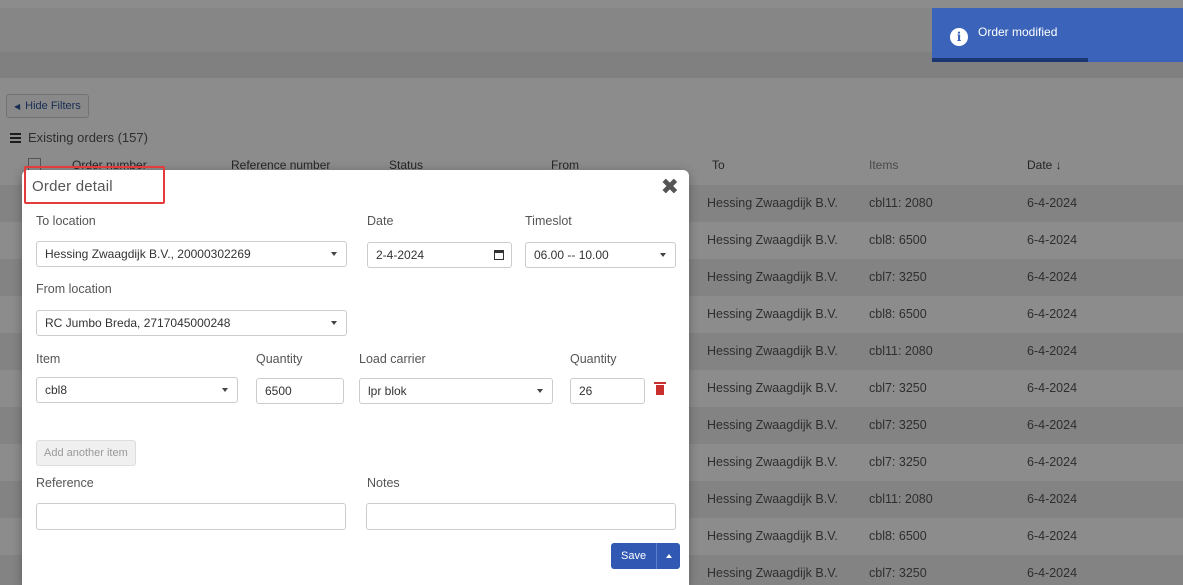 Image resolution: width=1183 pixels, height=585 pixels. What do you see at coordinates (607, 391) in the screenshot?
I see `carrier-quantity-input: 26` at bounding box center [607, 391].